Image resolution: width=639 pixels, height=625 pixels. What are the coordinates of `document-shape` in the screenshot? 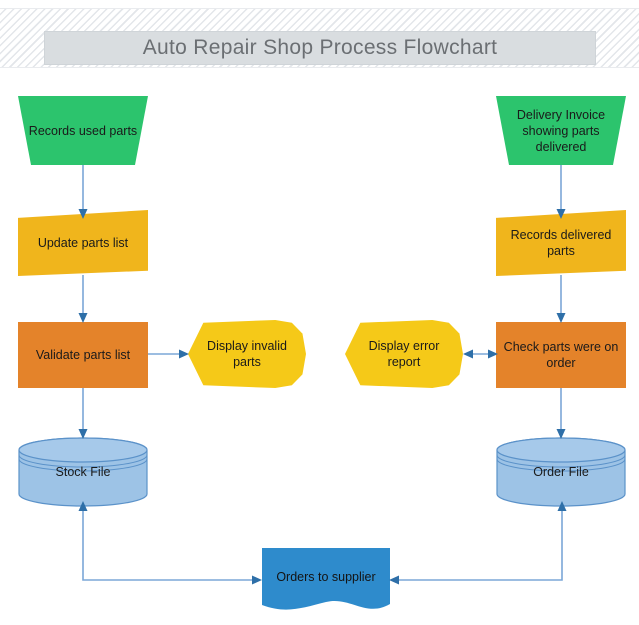 It's located at (326, 579).